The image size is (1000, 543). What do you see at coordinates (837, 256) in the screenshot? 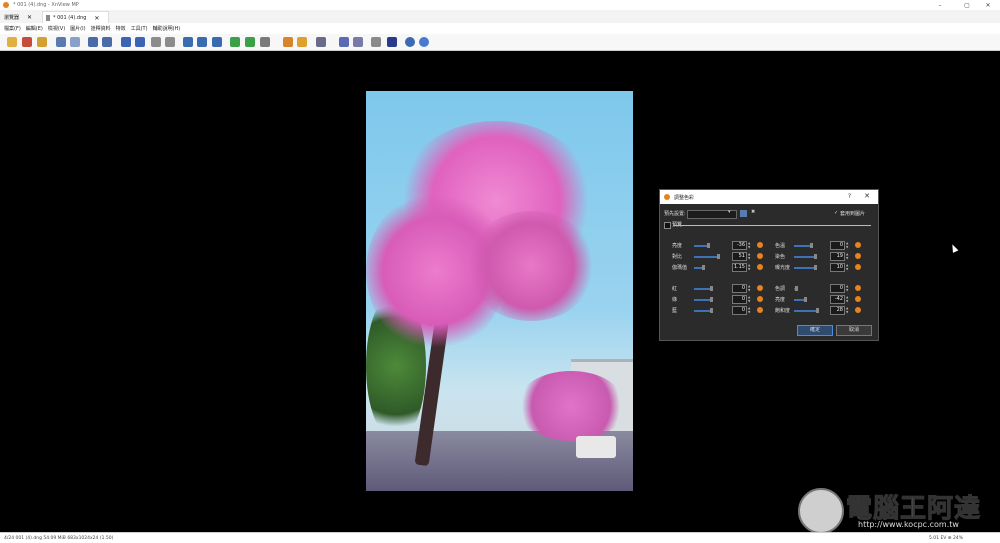
I see `tint-value: 19` at bounding box center [837, 256].